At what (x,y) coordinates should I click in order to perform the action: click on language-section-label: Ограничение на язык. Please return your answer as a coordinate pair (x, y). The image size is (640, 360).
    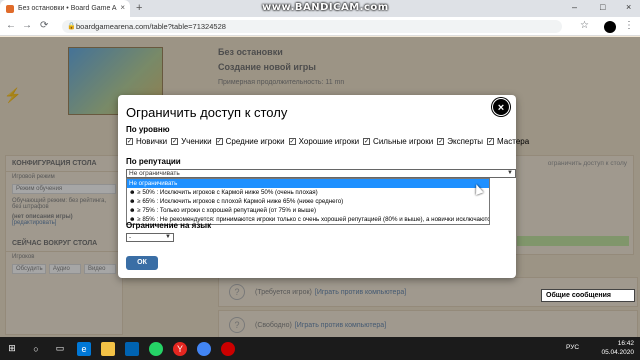
    Looking at the image, I should click on (169, 225).